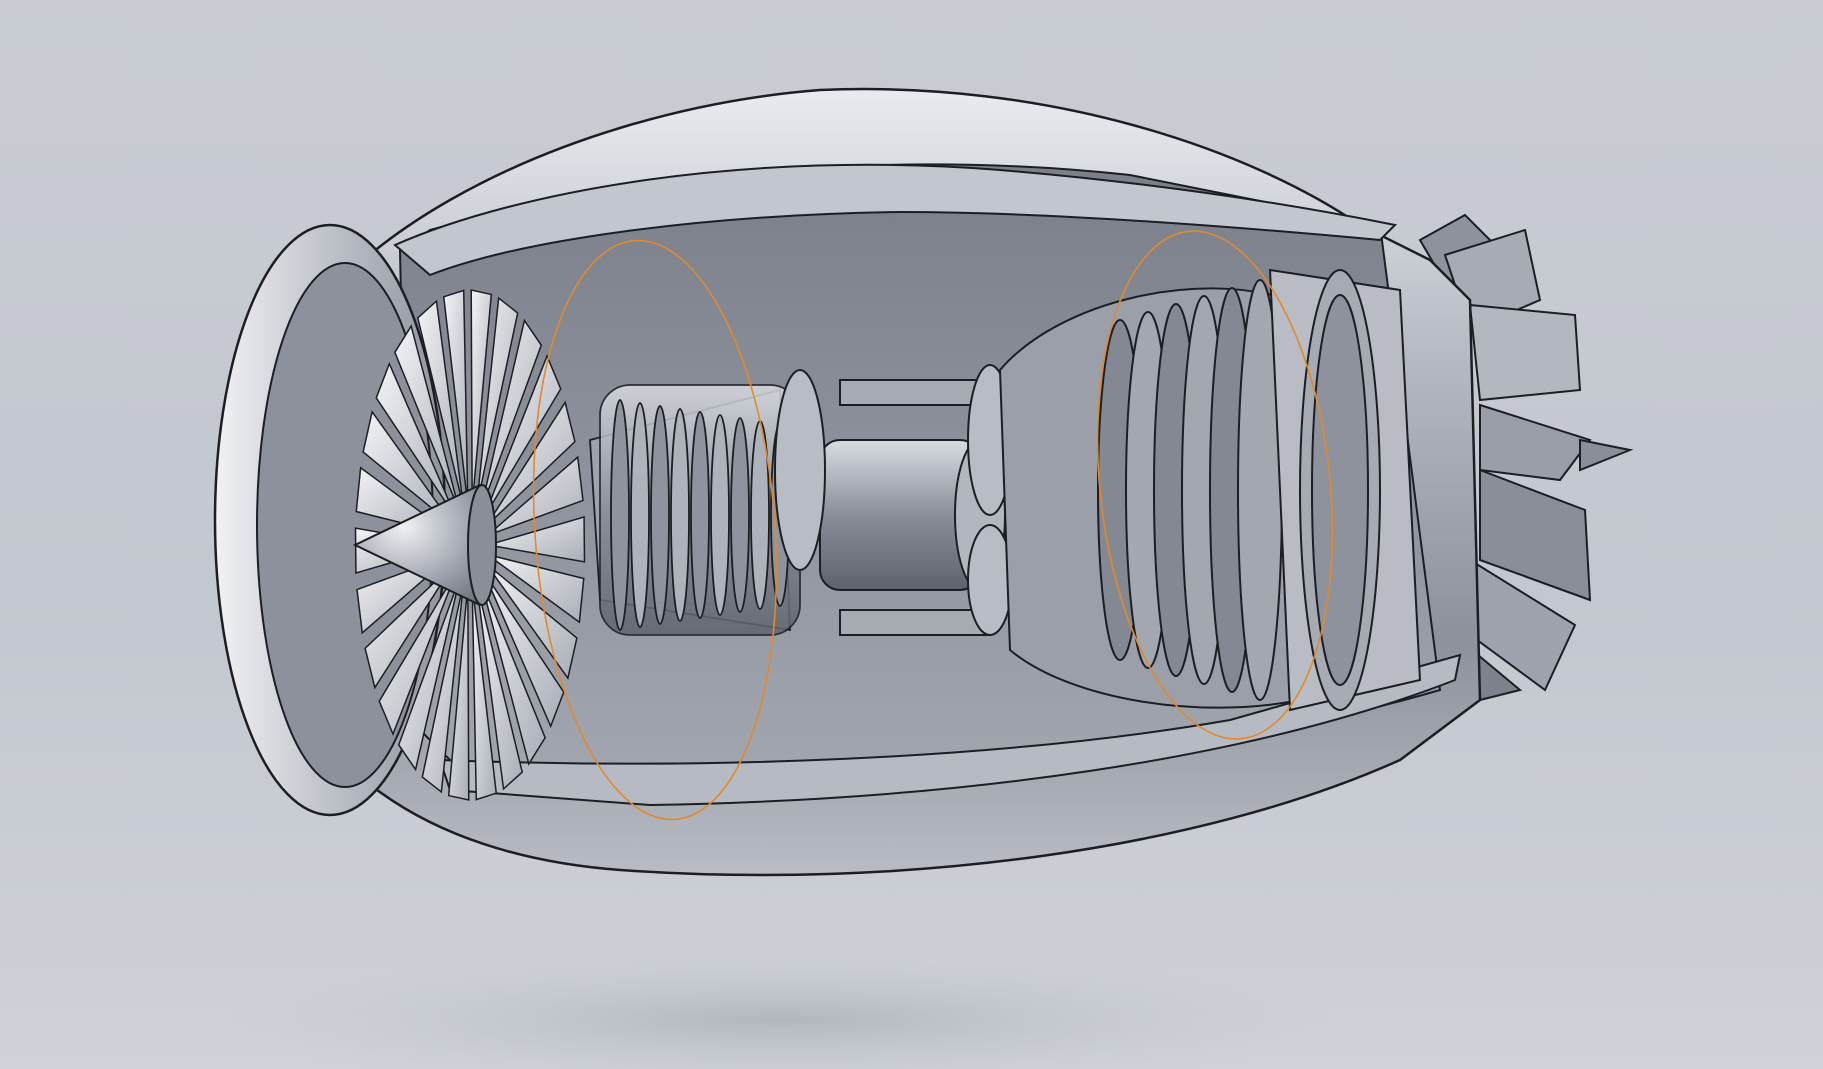 This screenshot has height=1069, width=1823. Describe the element at coordinates (1150, 494) in the screenshot. I see `turbine-section` at that location.